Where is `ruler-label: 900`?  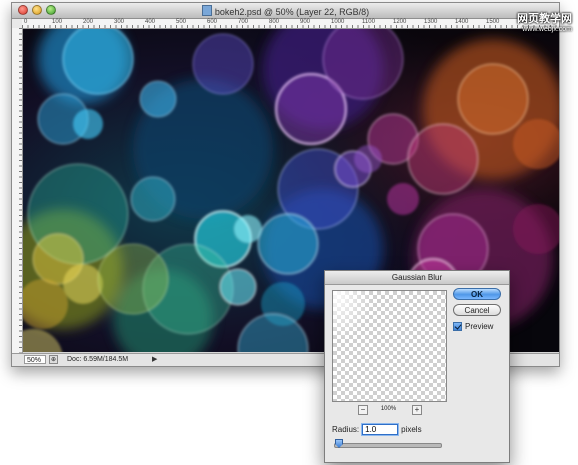 ruler-label: 900 is located at coordinates (305, 22).